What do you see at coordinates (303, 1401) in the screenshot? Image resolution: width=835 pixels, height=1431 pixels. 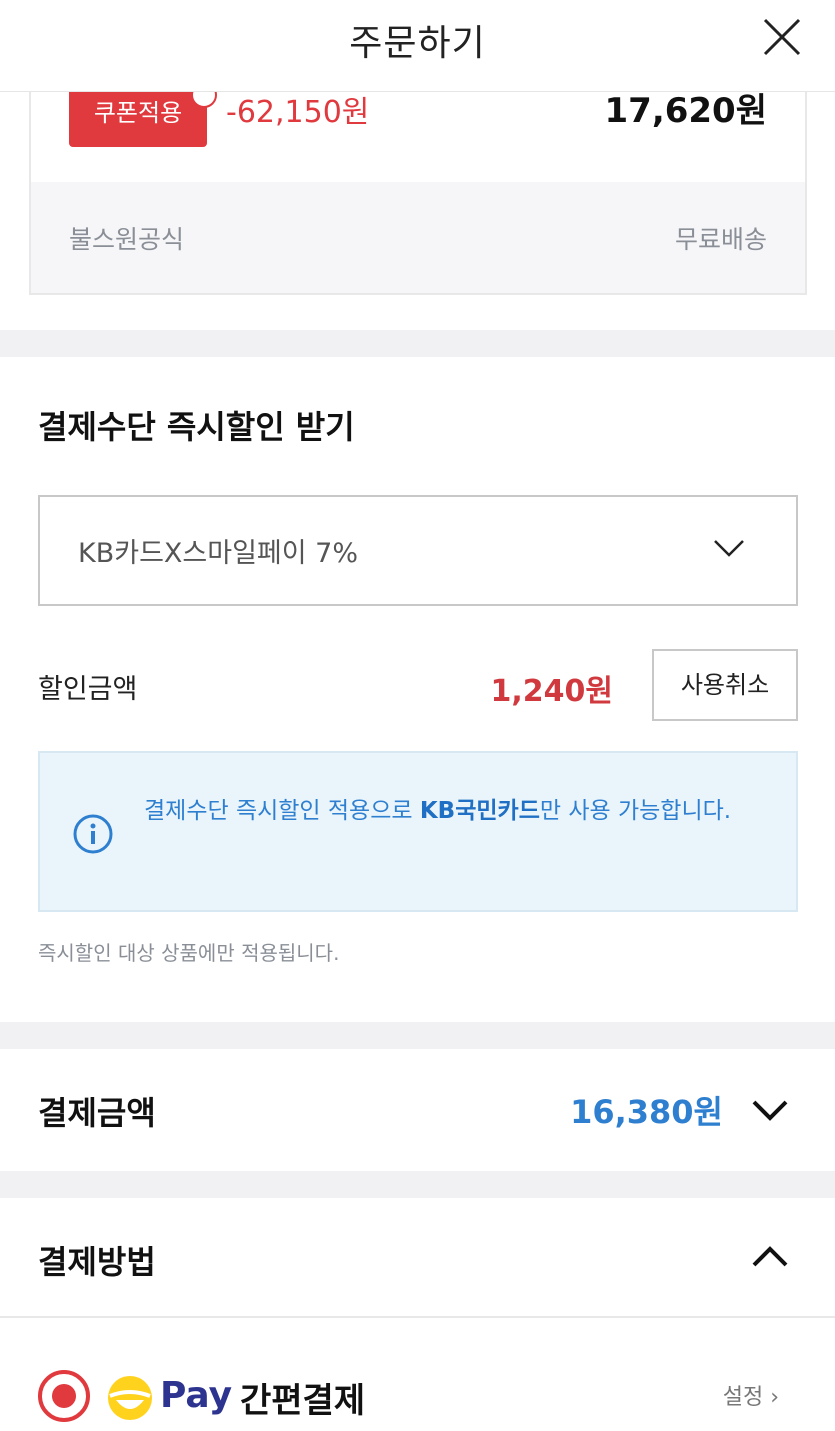 I see `easy-pay-label: 간편결제` at bounding box center [303, 1401].